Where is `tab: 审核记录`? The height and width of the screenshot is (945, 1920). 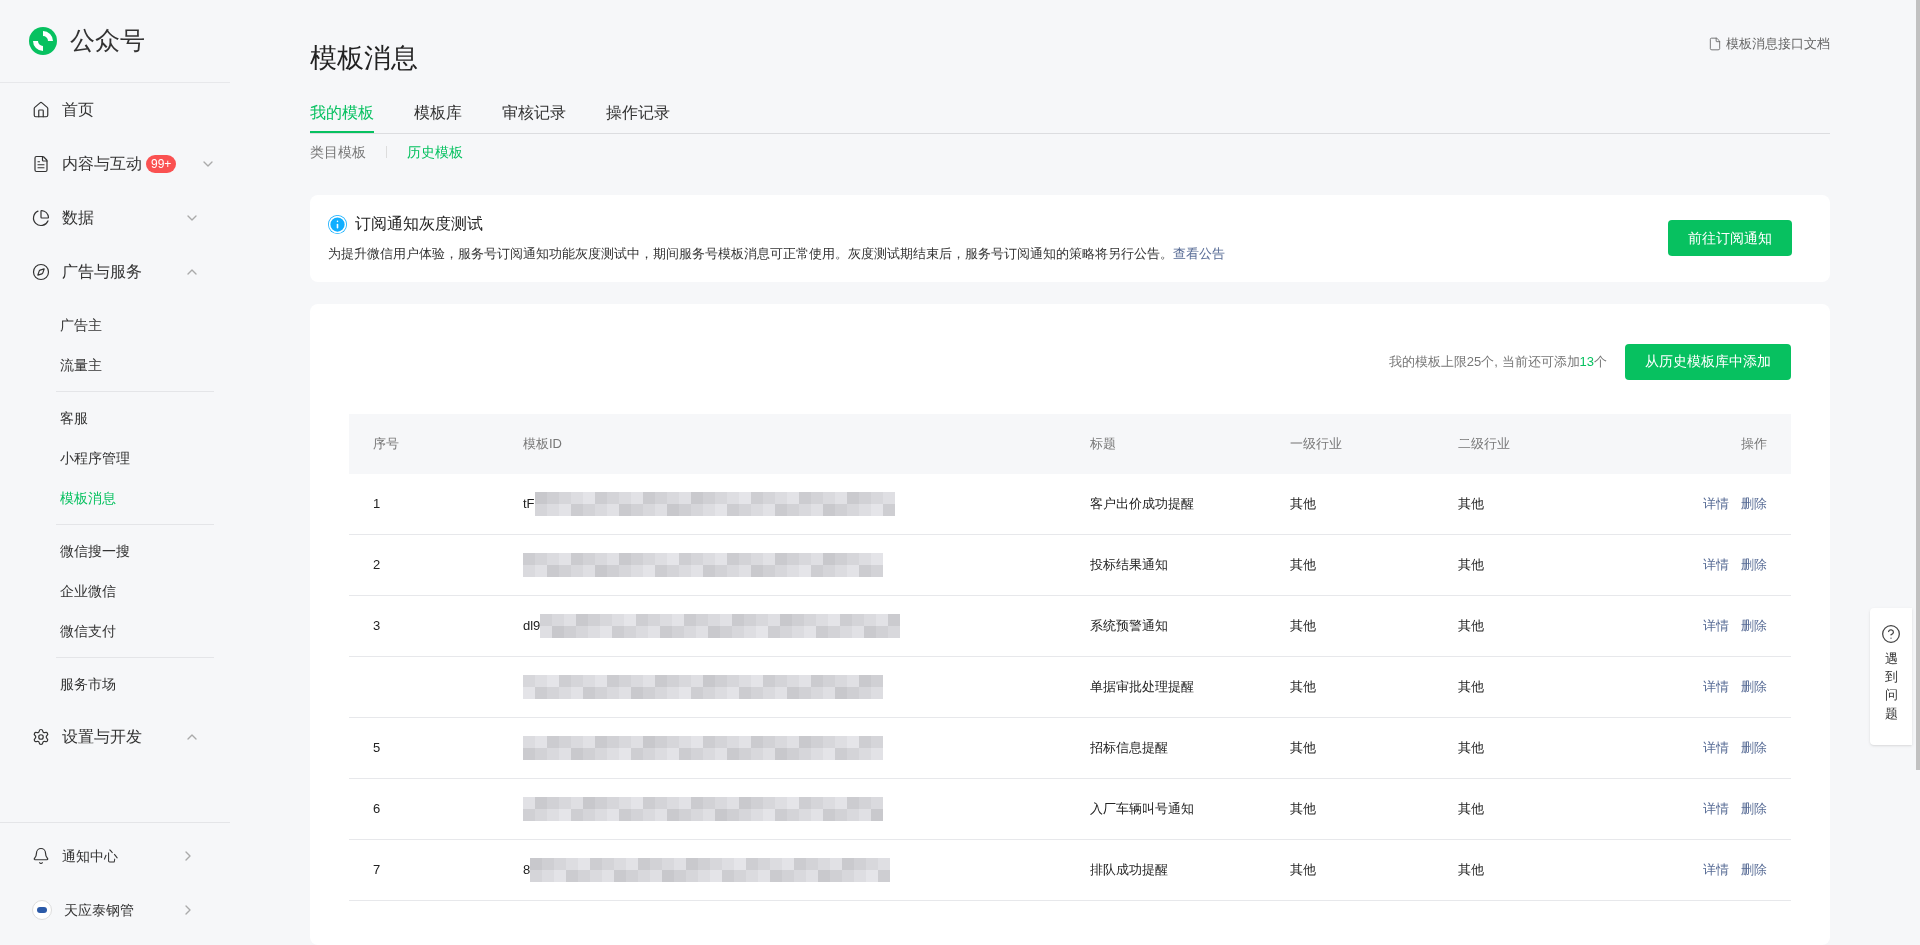 tab: 审核记录 is located at coordinates (534, 116).